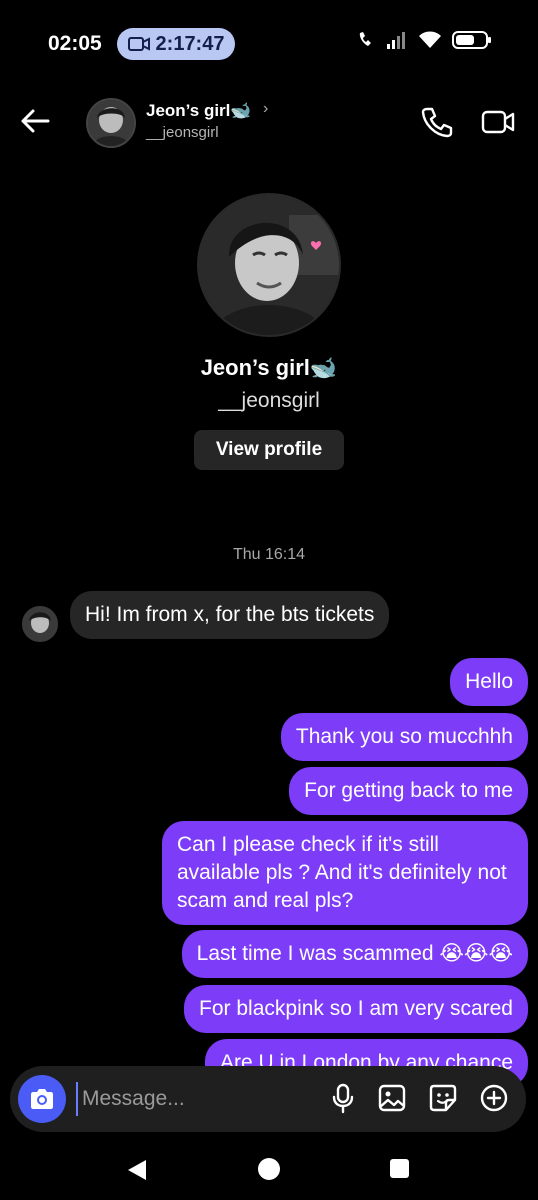 This screenshot has height=1200, width=538. What do you see at coordinates (269, 400) in the screenshot?
I see `profile-username: __jeonsgirl` at bounding box center [269, 400].